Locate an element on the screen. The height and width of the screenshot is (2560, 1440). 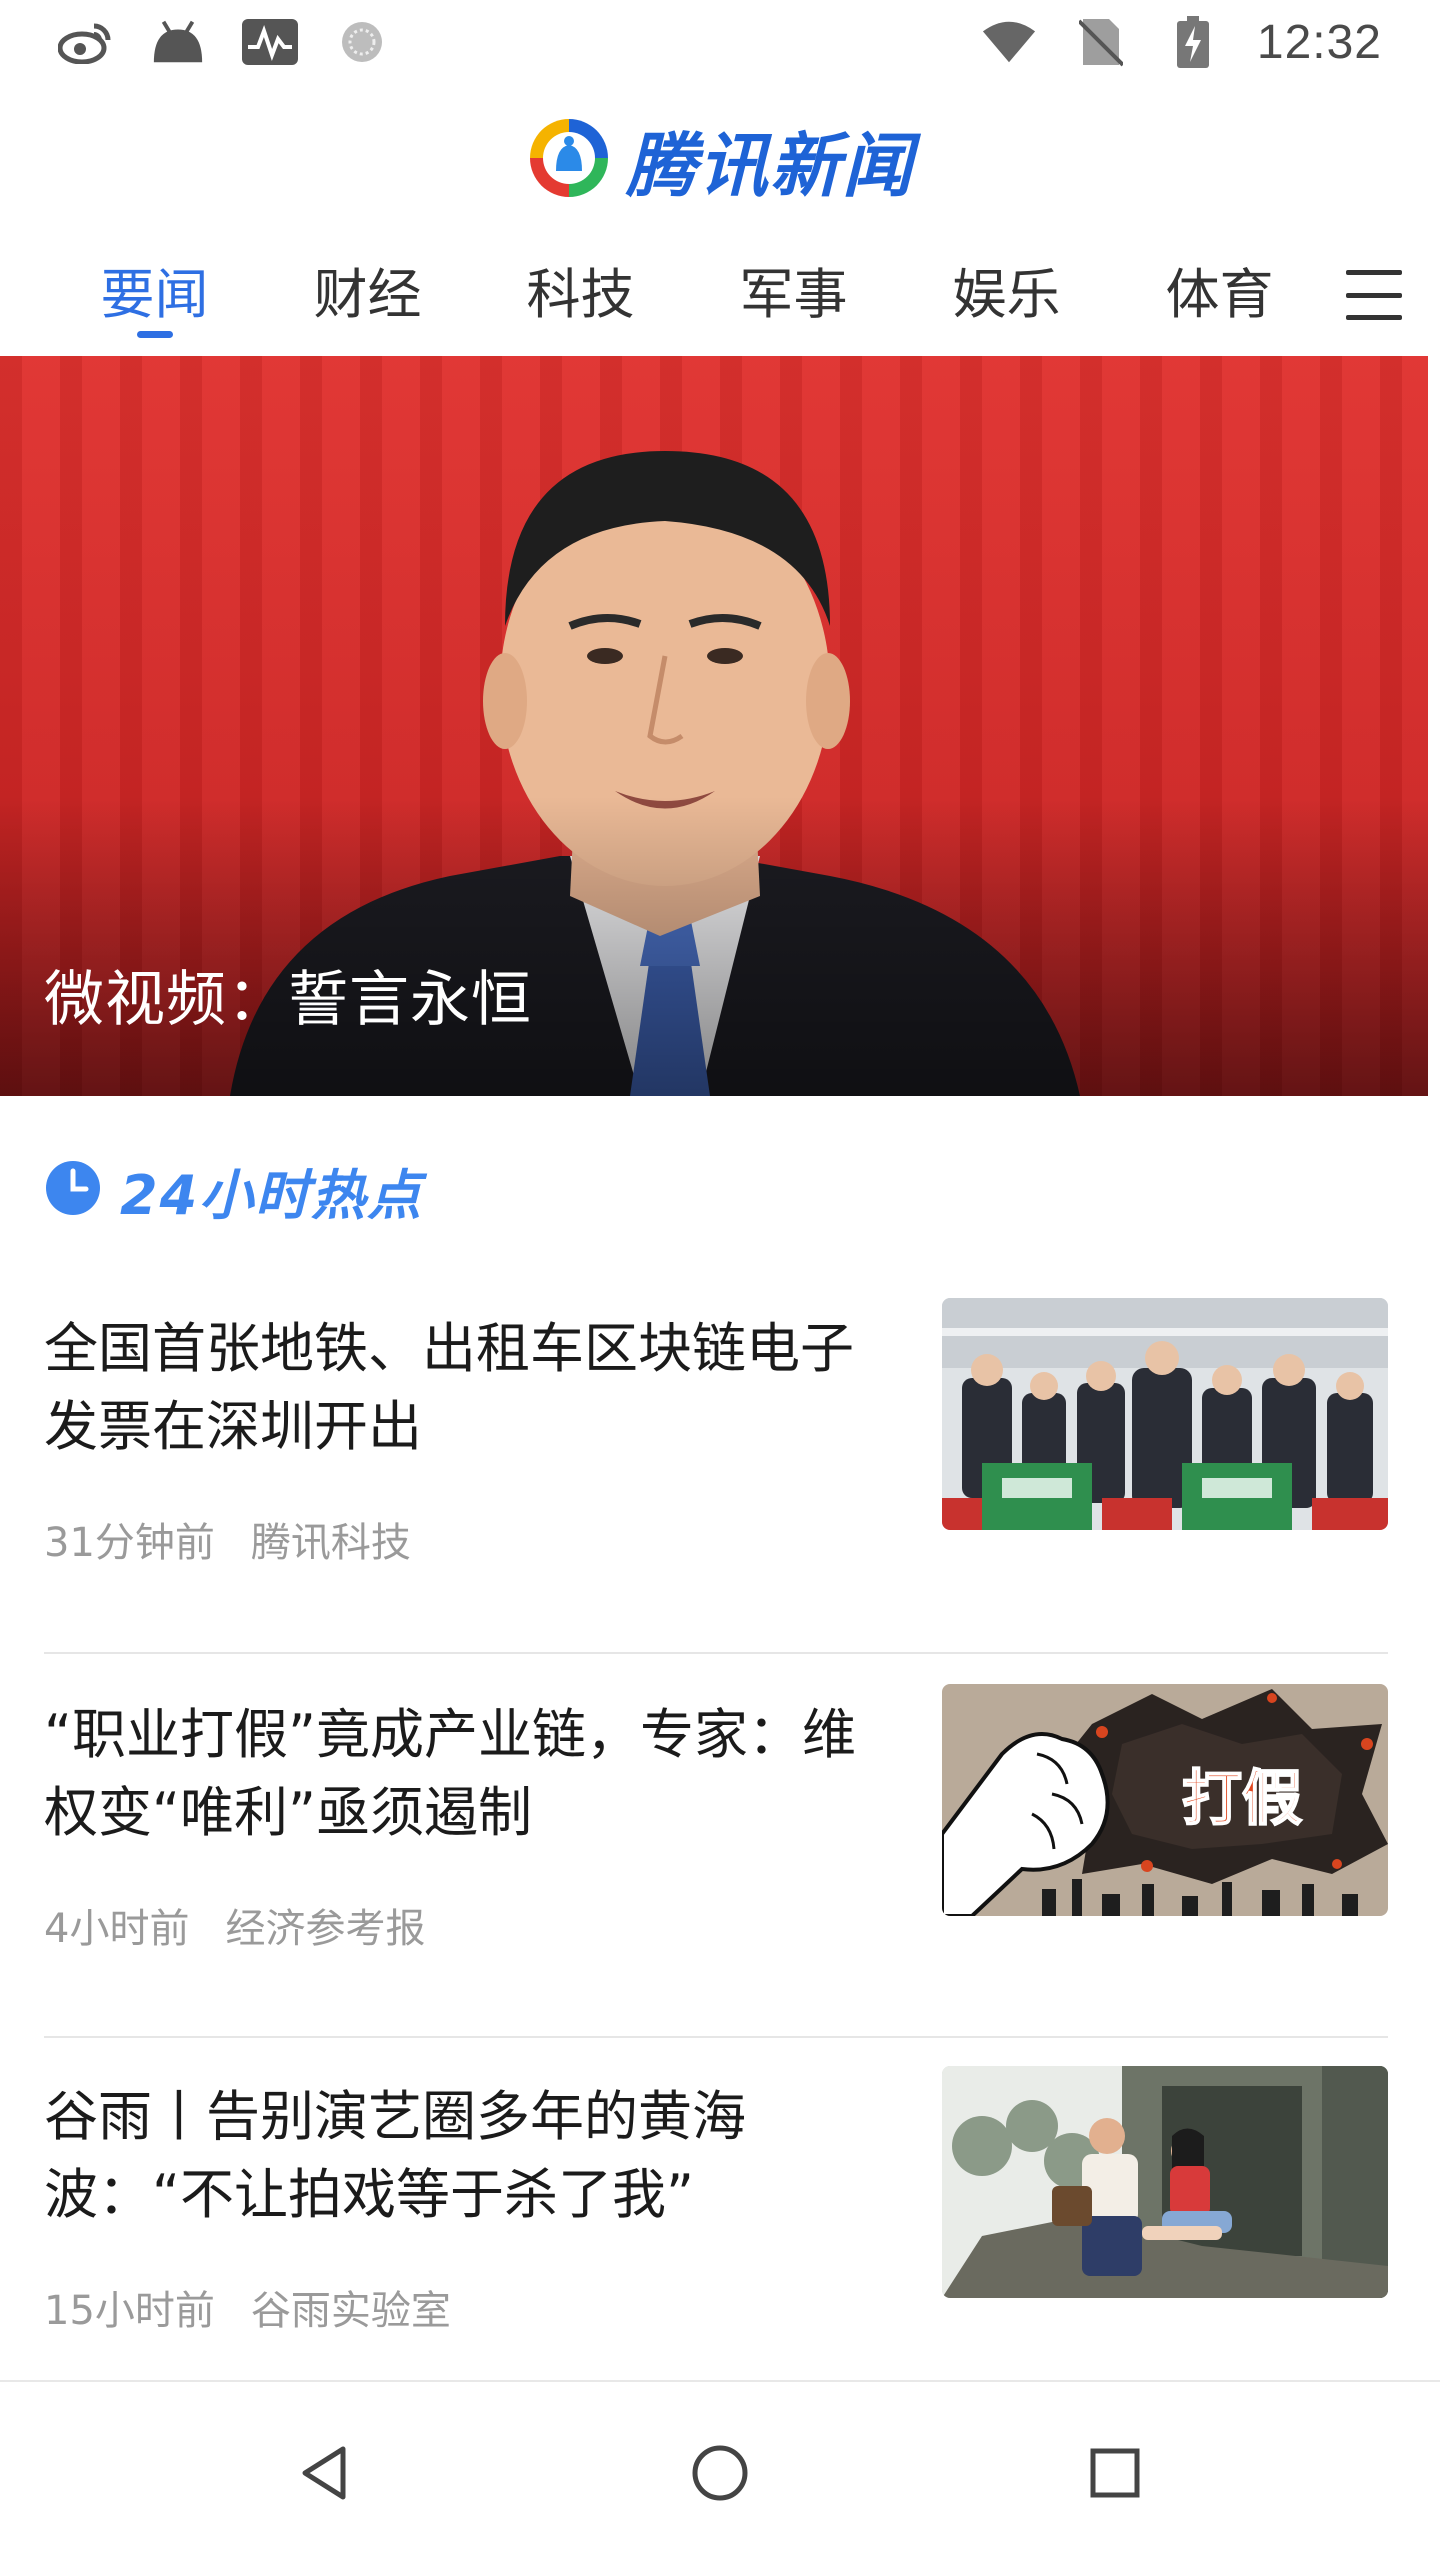
system-nav-bar is located at coordinates (720, 2470).